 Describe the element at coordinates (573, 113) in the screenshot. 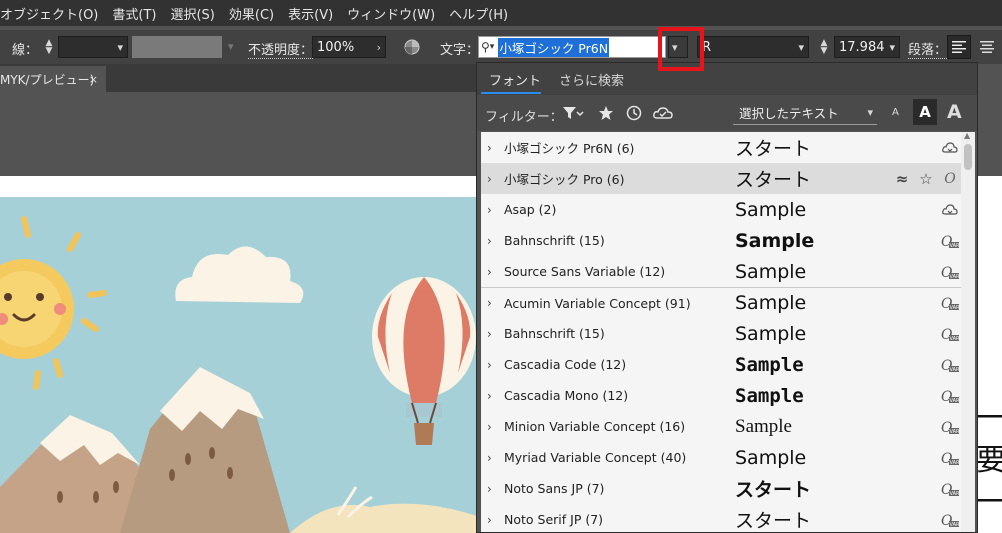

I see `filter-funnel-icon` at that location.